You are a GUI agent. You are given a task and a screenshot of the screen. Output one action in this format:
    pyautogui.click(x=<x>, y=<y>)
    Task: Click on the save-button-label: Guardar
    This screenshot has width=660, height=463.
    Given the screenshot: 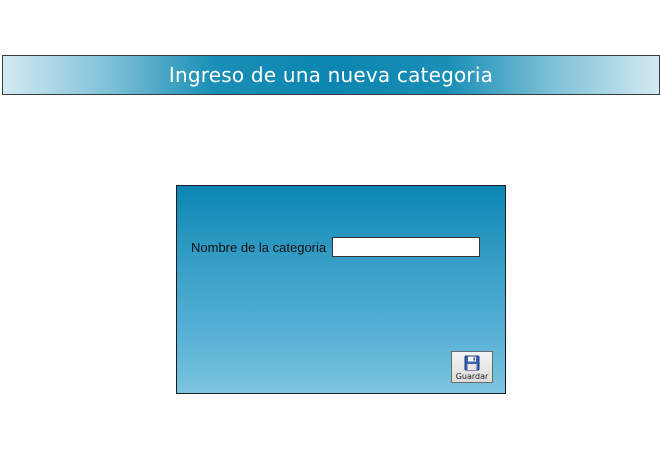 What is the action you would take?
    pyautogui.click(x=472, y=376)
    